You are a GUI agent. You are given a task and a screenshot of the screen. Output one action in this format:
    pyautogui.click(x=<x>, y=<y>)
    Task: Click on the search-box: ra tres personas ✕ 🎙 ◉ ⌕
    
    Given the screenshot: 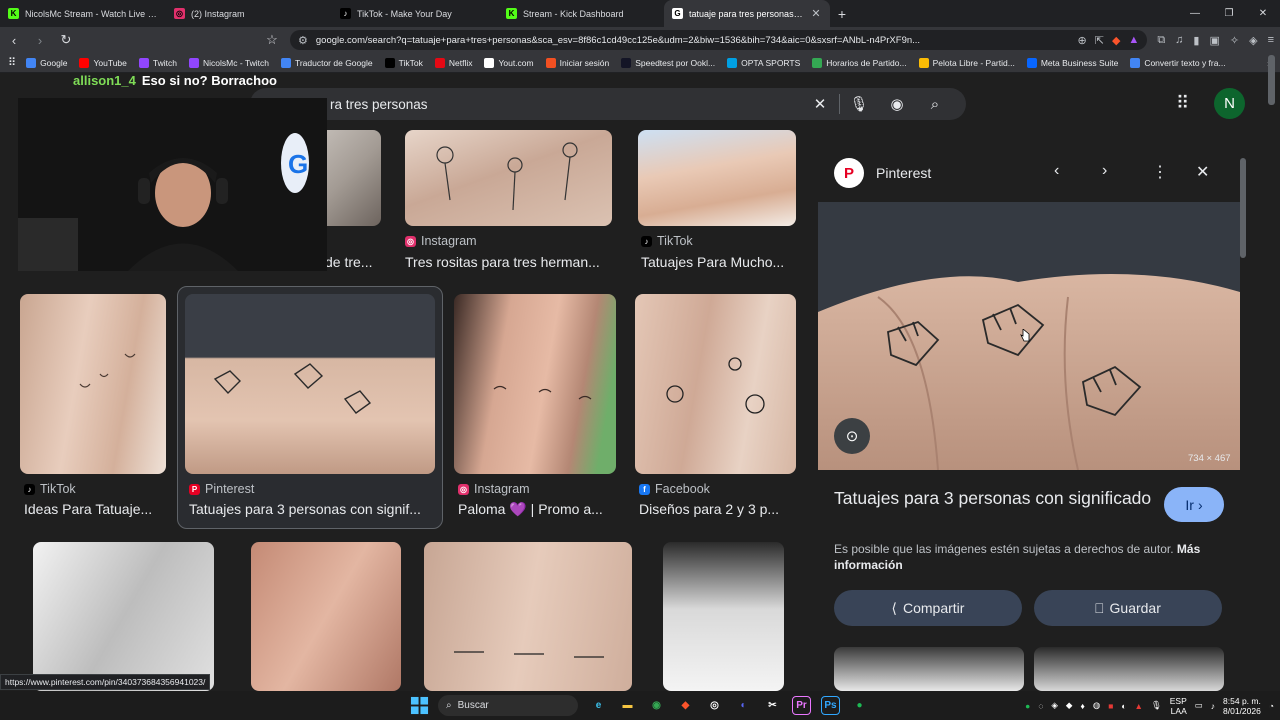 What is the action you would take?
    pyautogui.click(x=608, y=104)
    